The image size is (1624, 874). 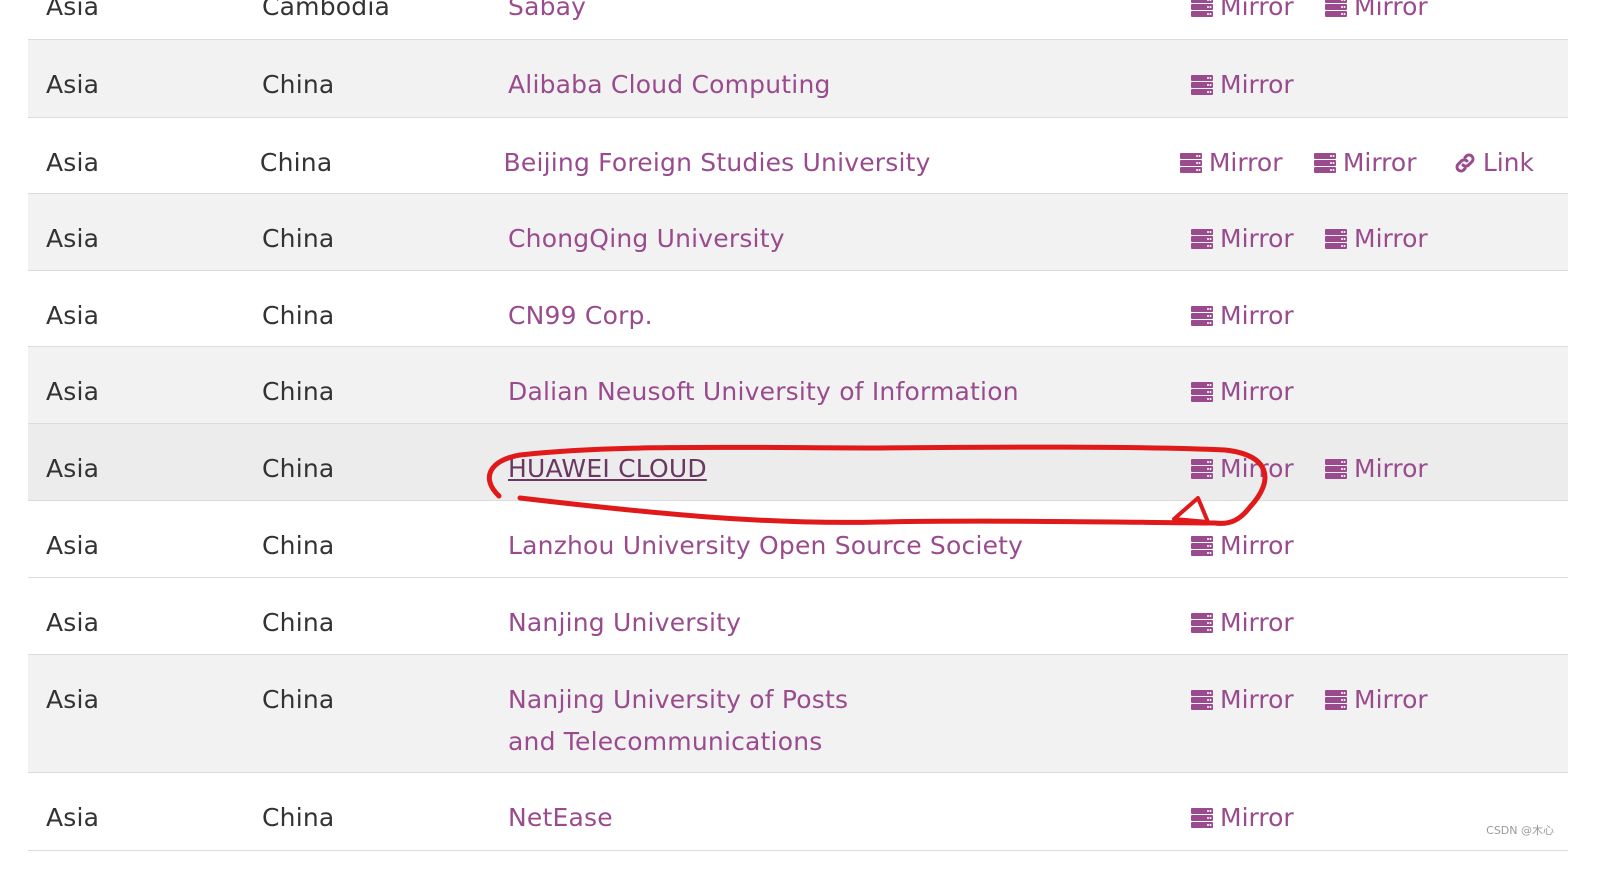 What do you see at coordinates (1465, 163) in the screenshot?
I see `chain-link-icon` at bounding box center [1465, 163].